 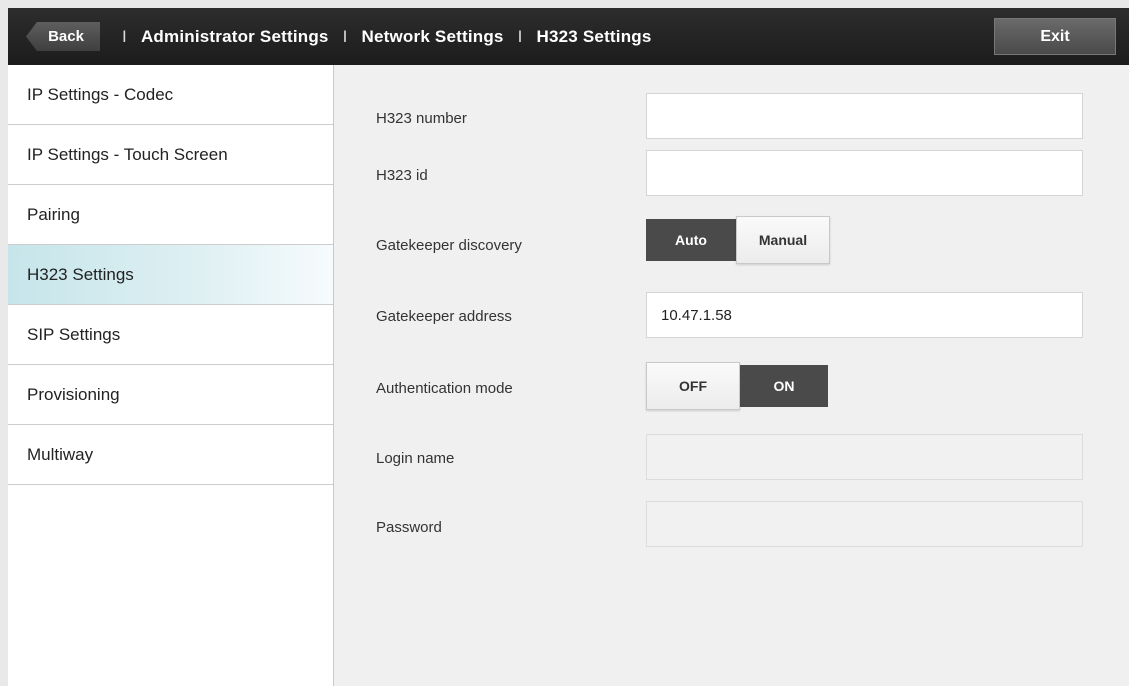 What do you see at coordinates (170, 215) in the screenshot?
I see `sidebar-item-pairing: Pairing` at bounding box center [170, 215].